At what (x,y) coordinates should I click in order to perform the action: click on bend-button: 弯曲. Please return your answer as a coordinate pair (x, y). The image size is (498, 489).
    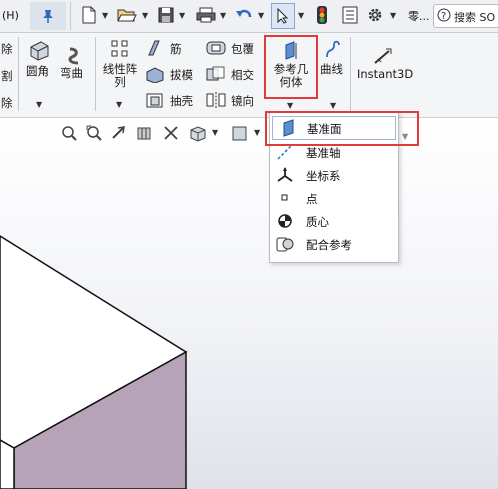
    Looking at the image, I should click on (75, 67).